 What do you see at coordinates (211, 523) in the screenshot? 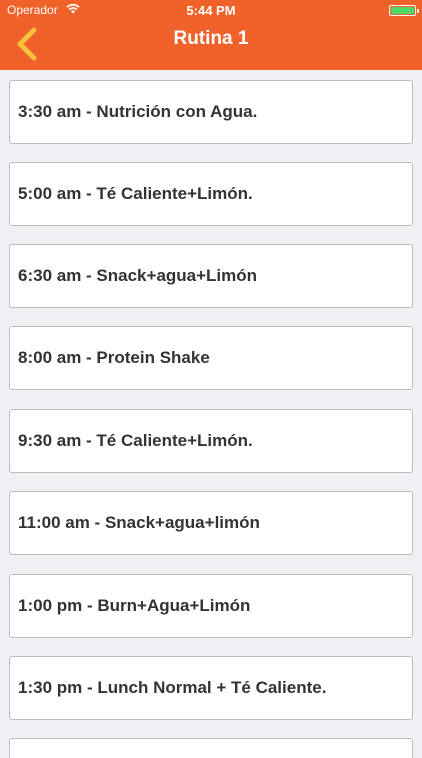
I see `list-item: 11:00 am - Snack+agua+limón` at bounding box center [211, 523].